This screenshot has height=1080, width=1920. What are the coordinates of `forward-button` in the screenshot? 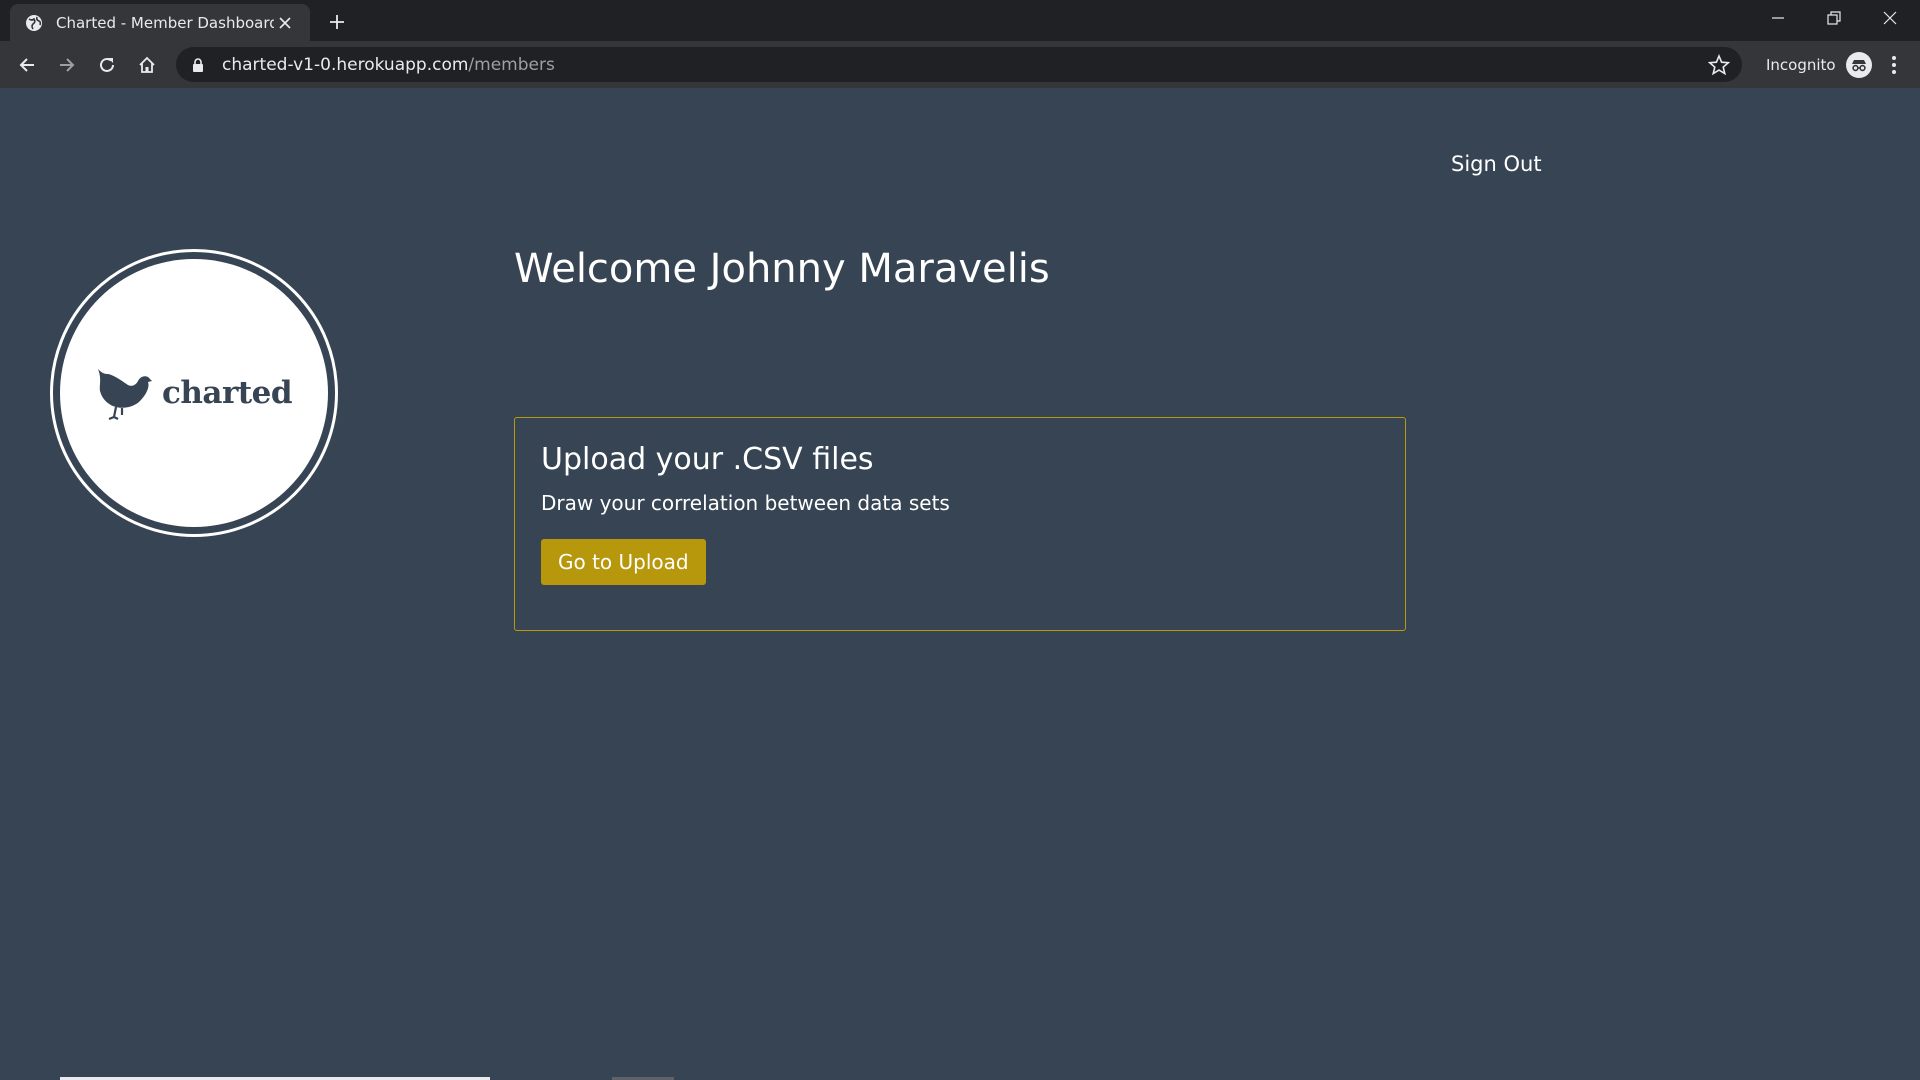 It's located at (67, 65).